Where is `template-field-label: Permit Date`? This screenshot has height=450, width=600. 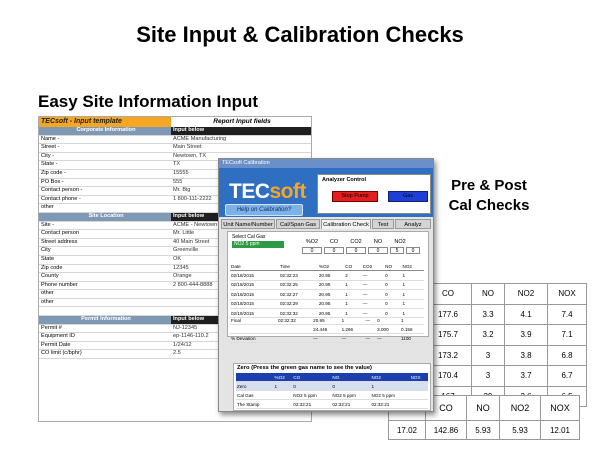
template-field-label: Permit Date is located at coordinates (56, 344).